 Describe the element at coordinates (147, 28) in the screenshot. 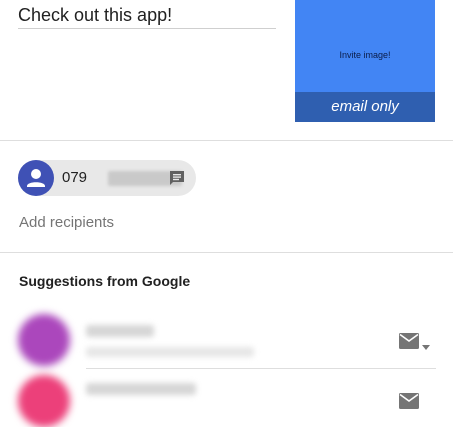

I see `message-underline` at that location.